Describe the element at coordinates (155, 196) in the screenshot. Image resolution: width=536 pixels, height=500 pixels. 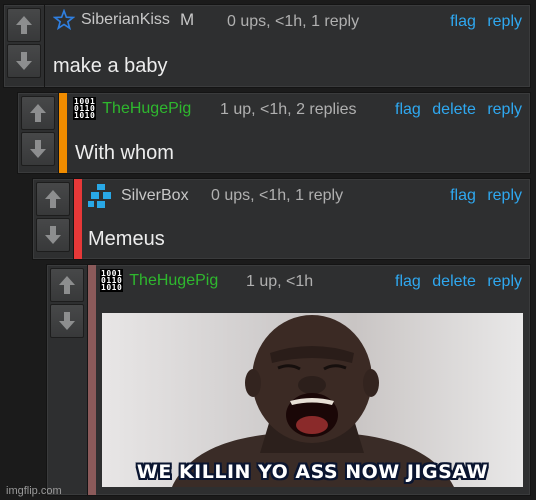
I see `username: SilverBox` at that location.